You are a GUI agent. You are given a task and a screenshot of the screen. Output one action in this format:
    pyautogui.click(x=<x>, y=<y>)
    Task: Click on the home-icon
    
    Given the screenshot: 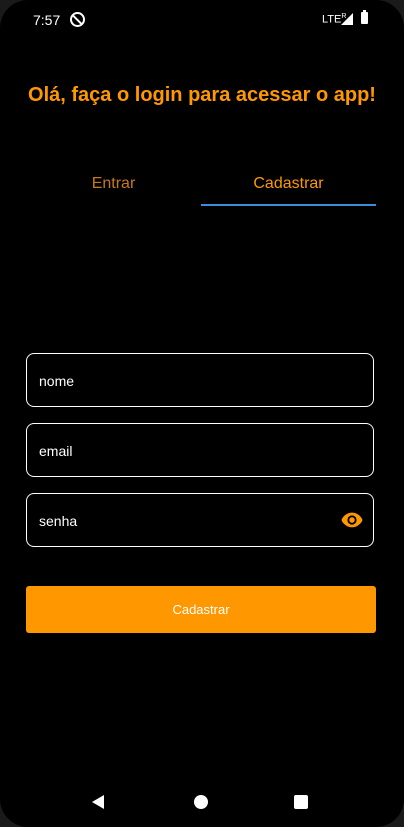 What is the action you would take?
    pyautogui.click(x=201, y=802)
    